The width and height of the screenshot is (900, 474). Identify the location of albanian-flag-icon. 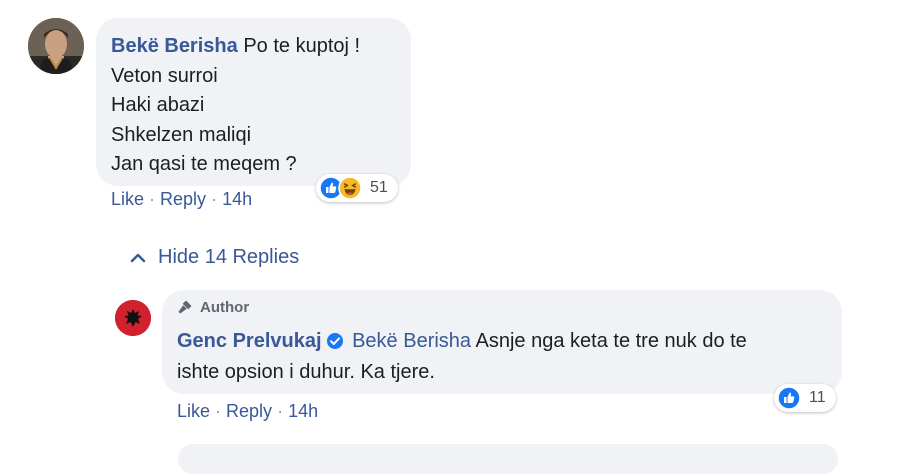
(133, 318).